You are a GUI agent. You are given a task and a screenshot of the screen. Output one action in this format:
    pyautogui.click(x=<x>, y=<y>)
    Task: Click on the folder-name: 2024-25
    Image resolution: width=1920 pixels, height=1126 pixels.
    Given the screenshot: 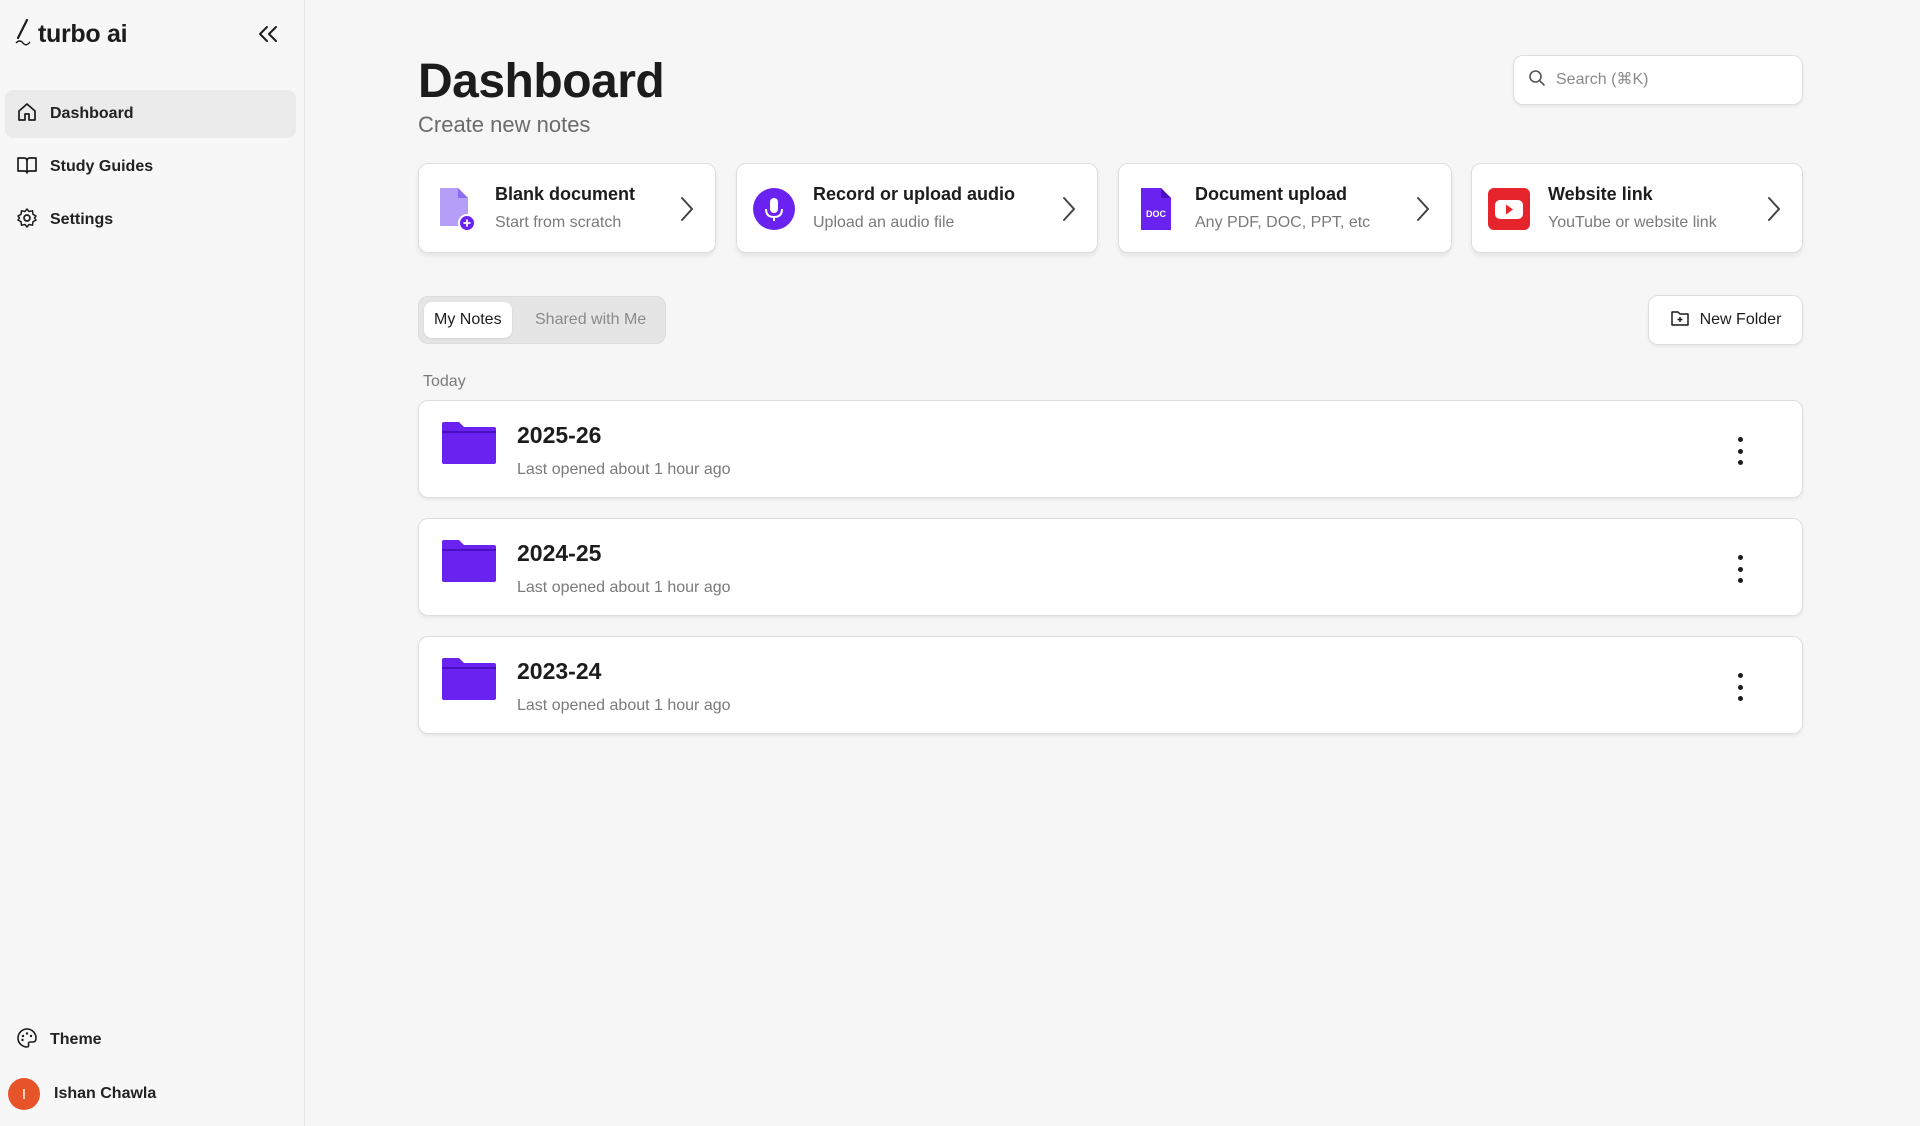 What is the action you would take?
    pyautogui.click(x=559, y=553)
    